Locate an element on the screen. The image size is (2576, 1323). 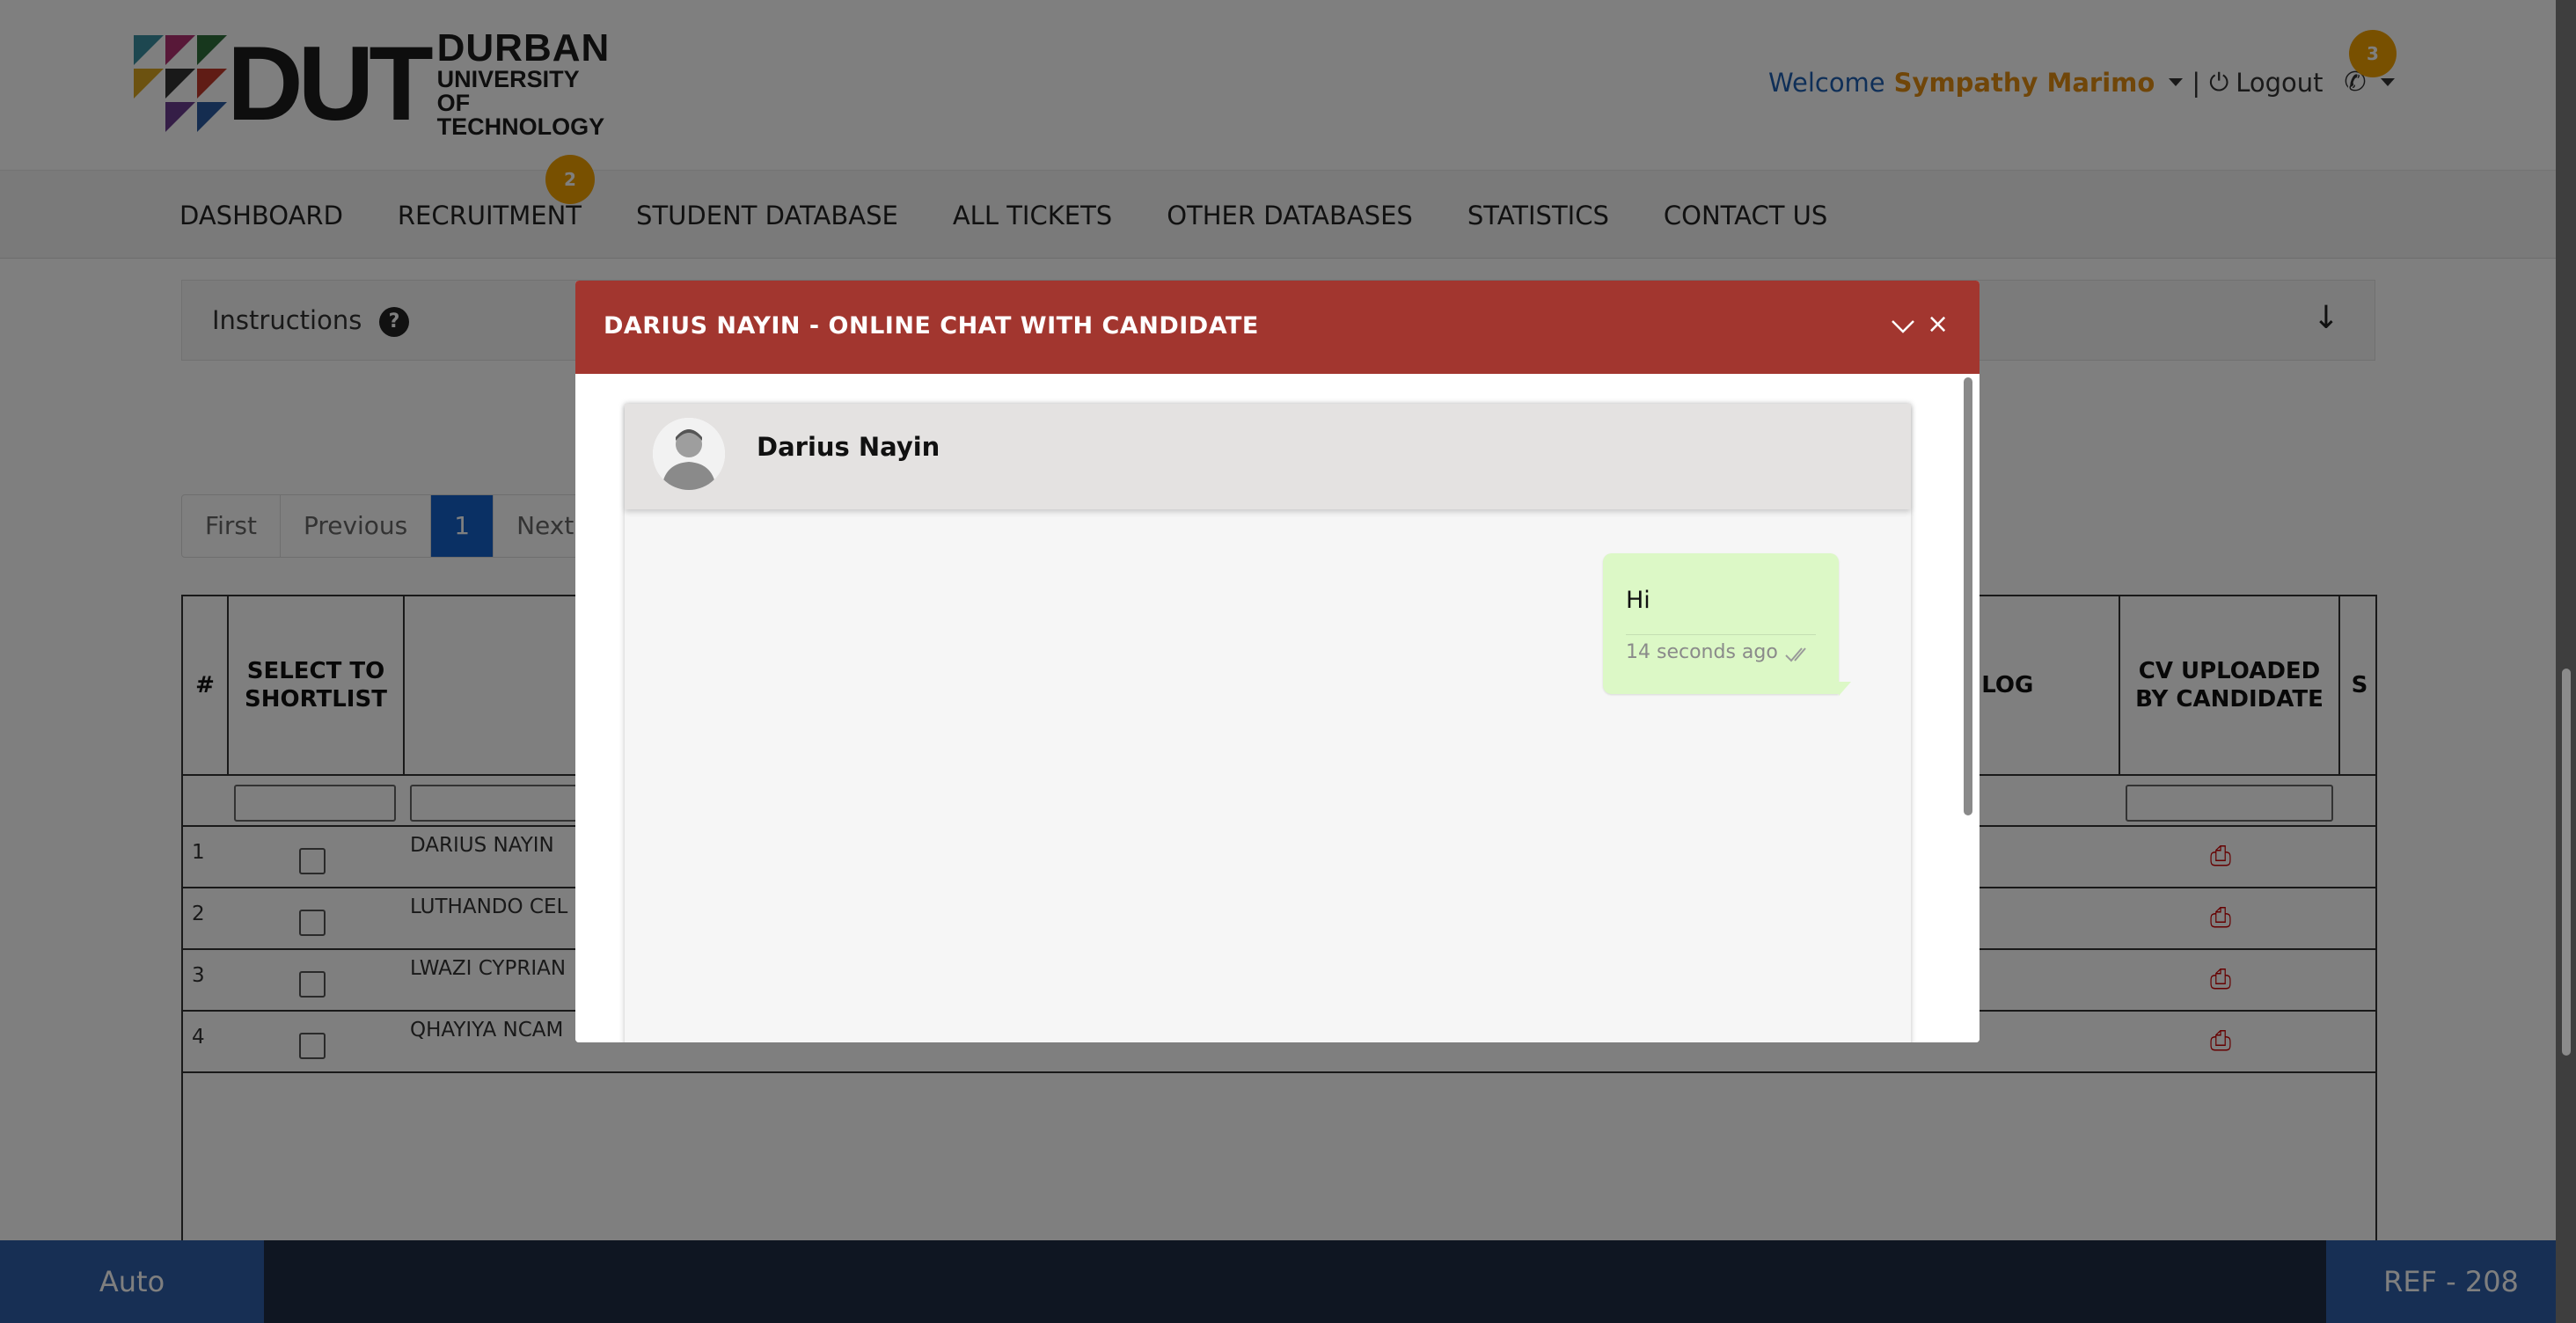
close-icon: × is located at coordinates (1938, 324).